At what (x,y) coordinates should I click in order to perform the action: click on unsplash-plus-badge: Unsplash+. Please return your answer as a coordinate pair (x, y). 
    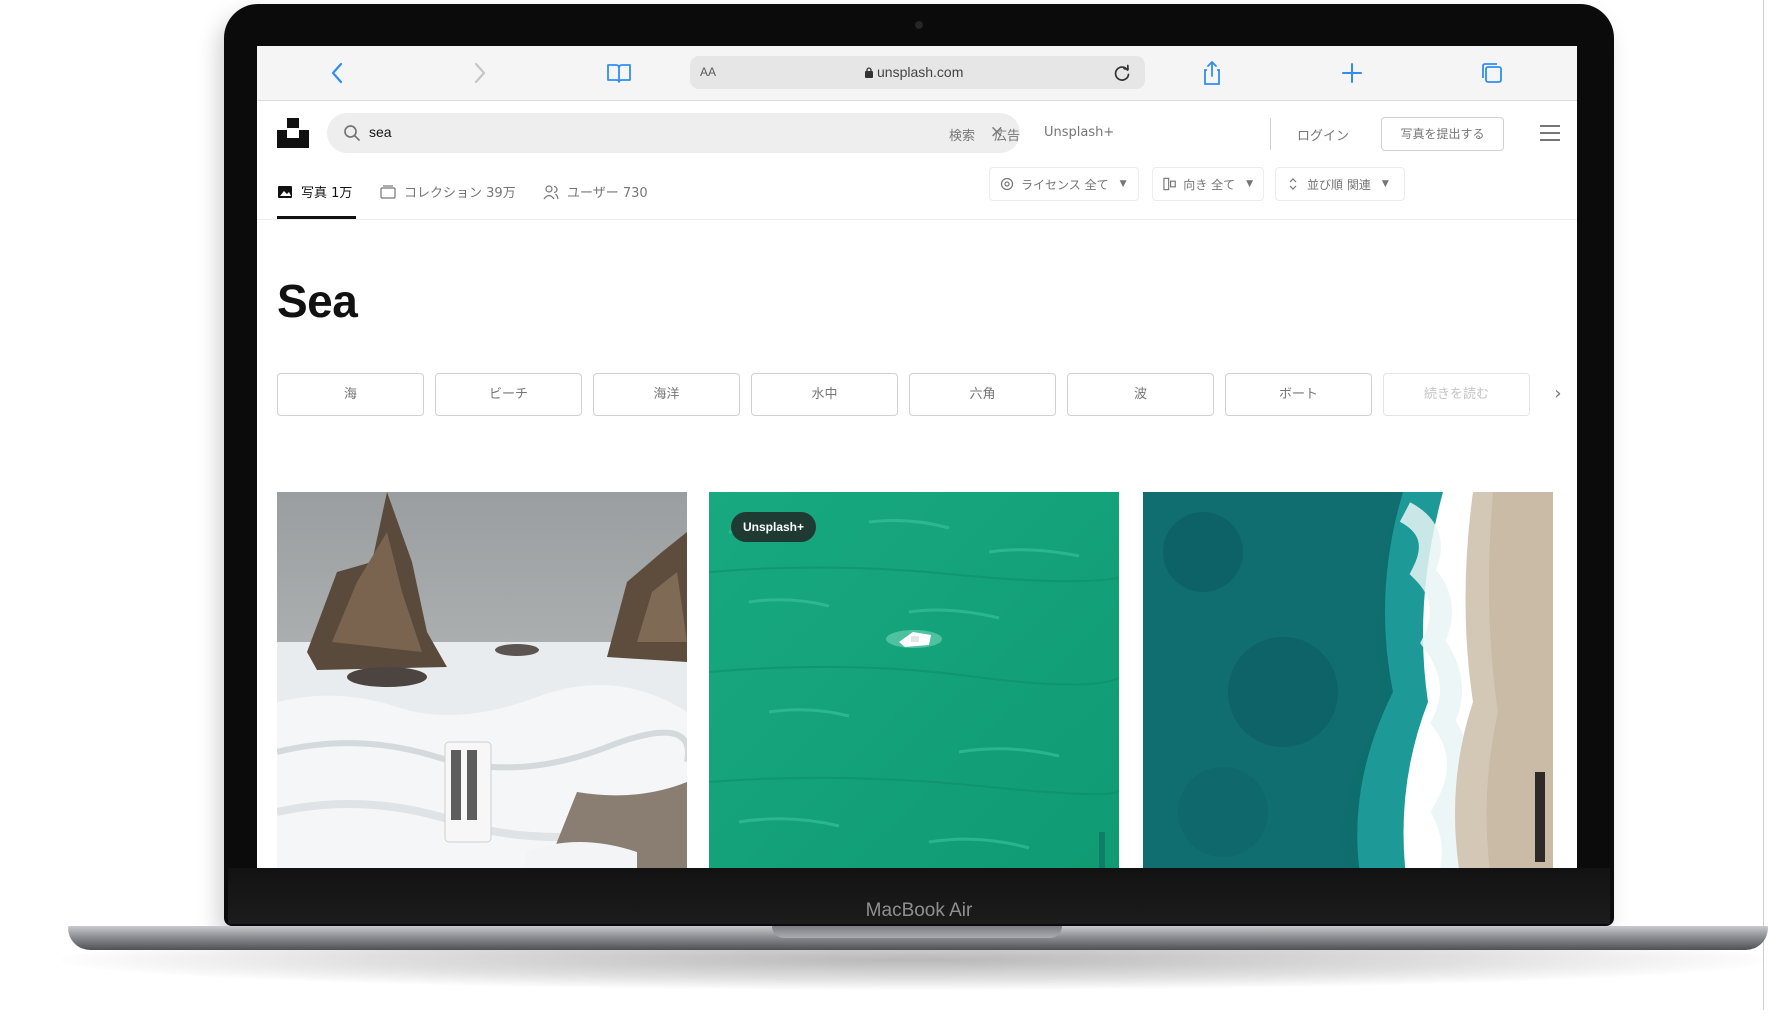
    Looking at the image, I should click on (774, 527).